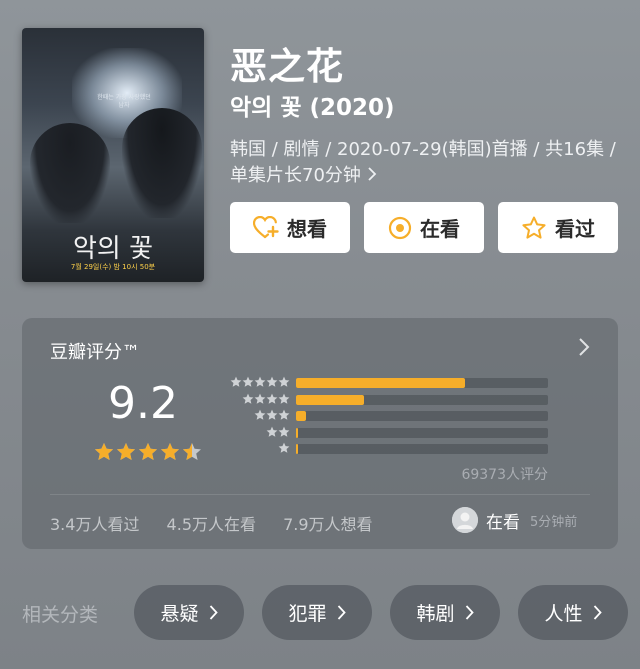  I want to click on rating-stars, so click(148, 452).